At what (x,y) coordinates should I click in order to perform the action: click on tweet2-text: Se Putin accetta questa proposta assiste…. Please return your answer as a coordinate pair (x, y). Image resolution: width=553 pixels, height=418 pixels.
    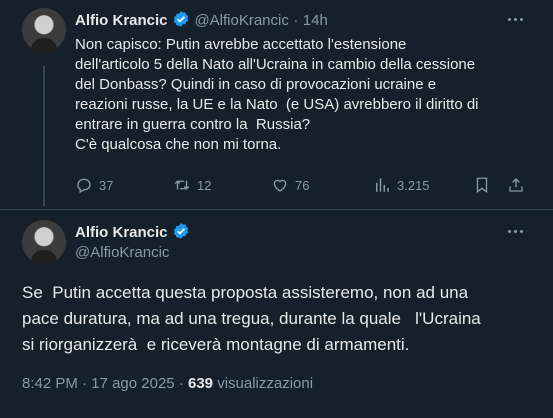
    Looking at the image, I should click on (251, 318).